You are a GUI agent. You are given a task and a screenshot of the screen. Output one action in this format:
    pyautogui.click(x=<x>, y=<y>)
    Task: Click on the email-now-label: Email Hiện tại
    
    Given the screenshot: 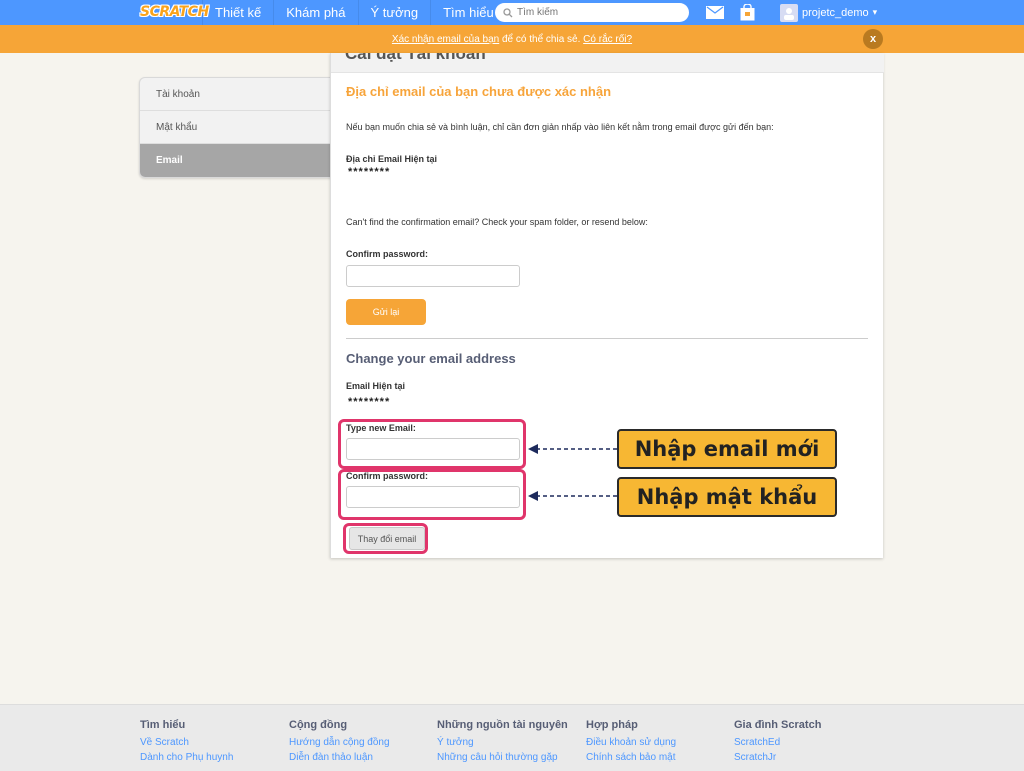 What is the action you would take?
    pyautogui.click(x=376, y=386)
    